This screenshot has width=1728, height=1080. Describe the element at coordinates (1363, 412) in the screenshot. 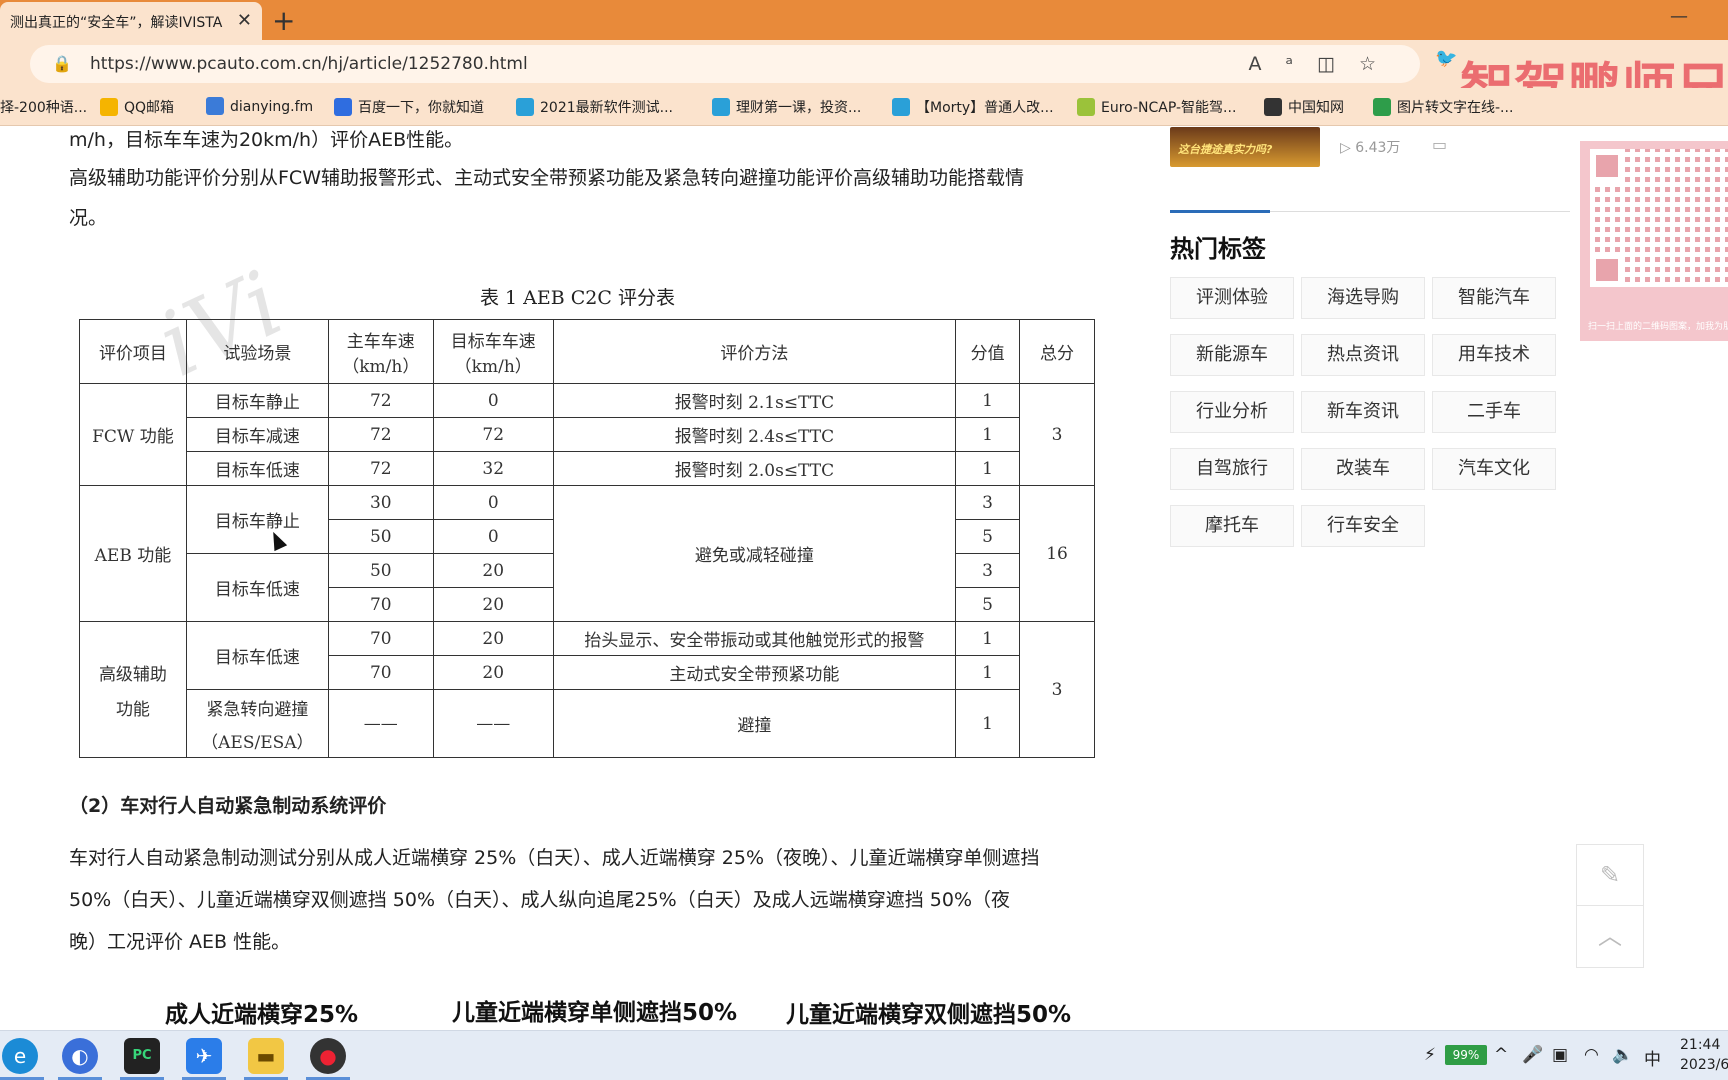

I see `hot-tag: 新车资讯` at that location.